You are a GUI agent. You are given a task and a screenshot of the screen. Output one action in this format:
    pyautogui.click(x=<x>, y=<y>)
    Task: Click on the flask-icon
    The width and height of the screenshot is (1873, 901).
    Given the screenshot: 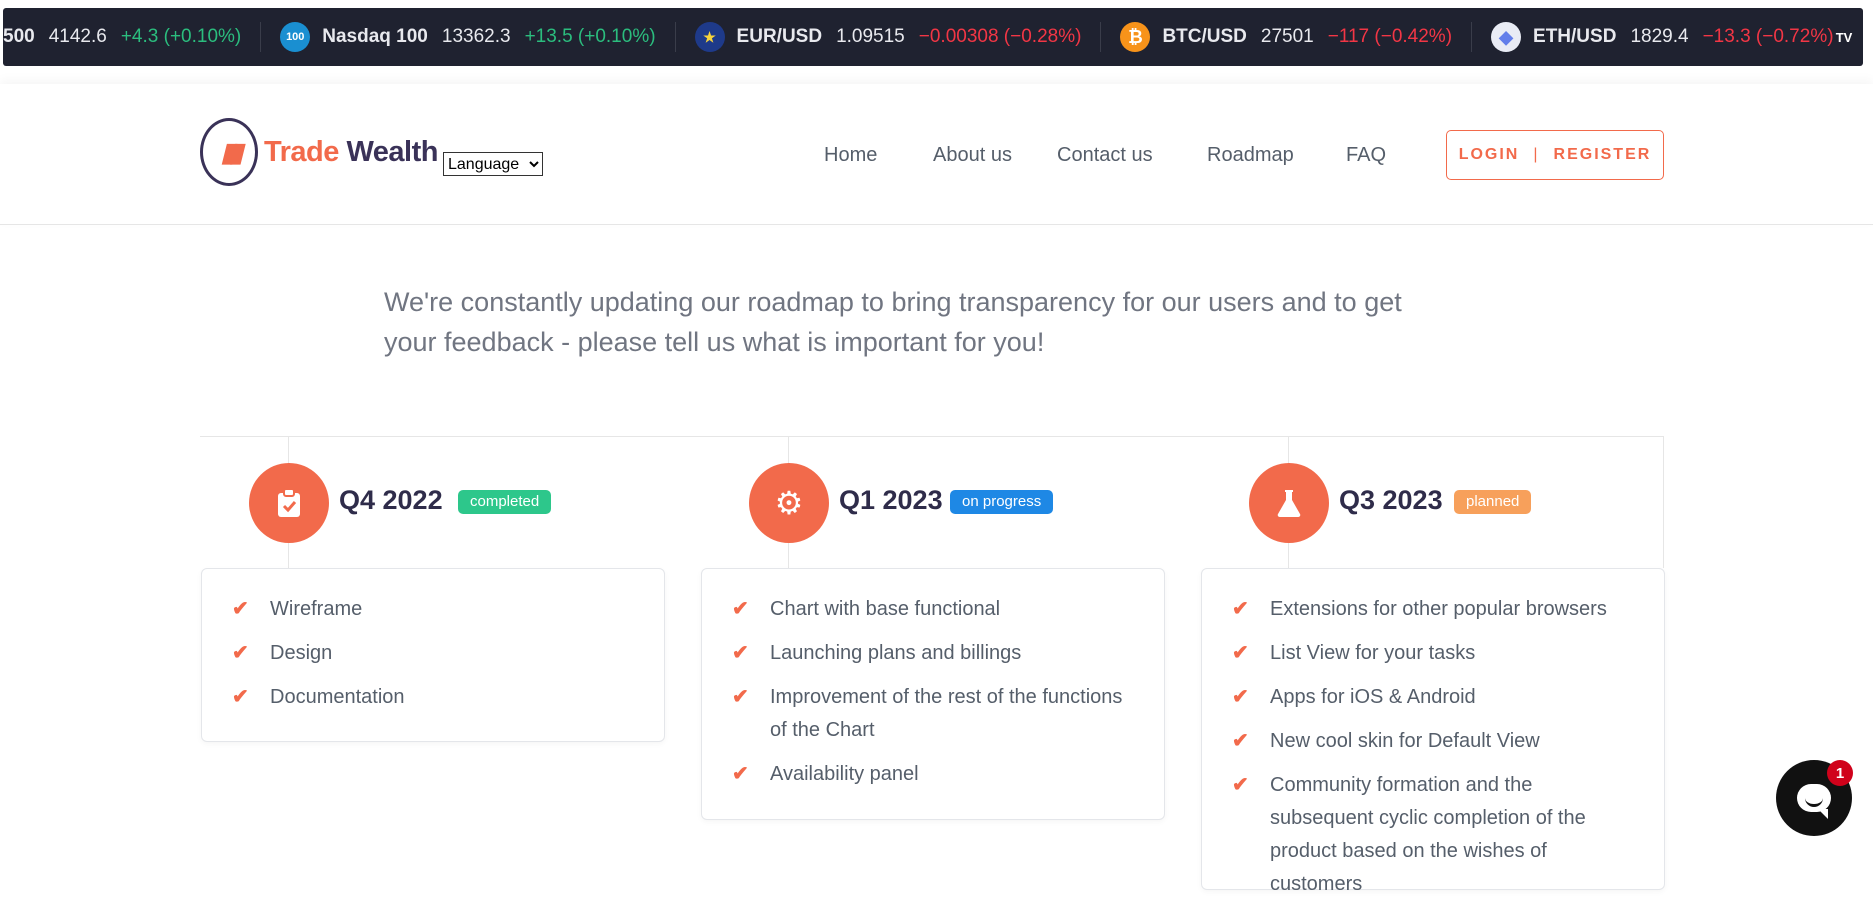 What is the action you would take?
    pyautogui.click(x=1289, y=503)
    